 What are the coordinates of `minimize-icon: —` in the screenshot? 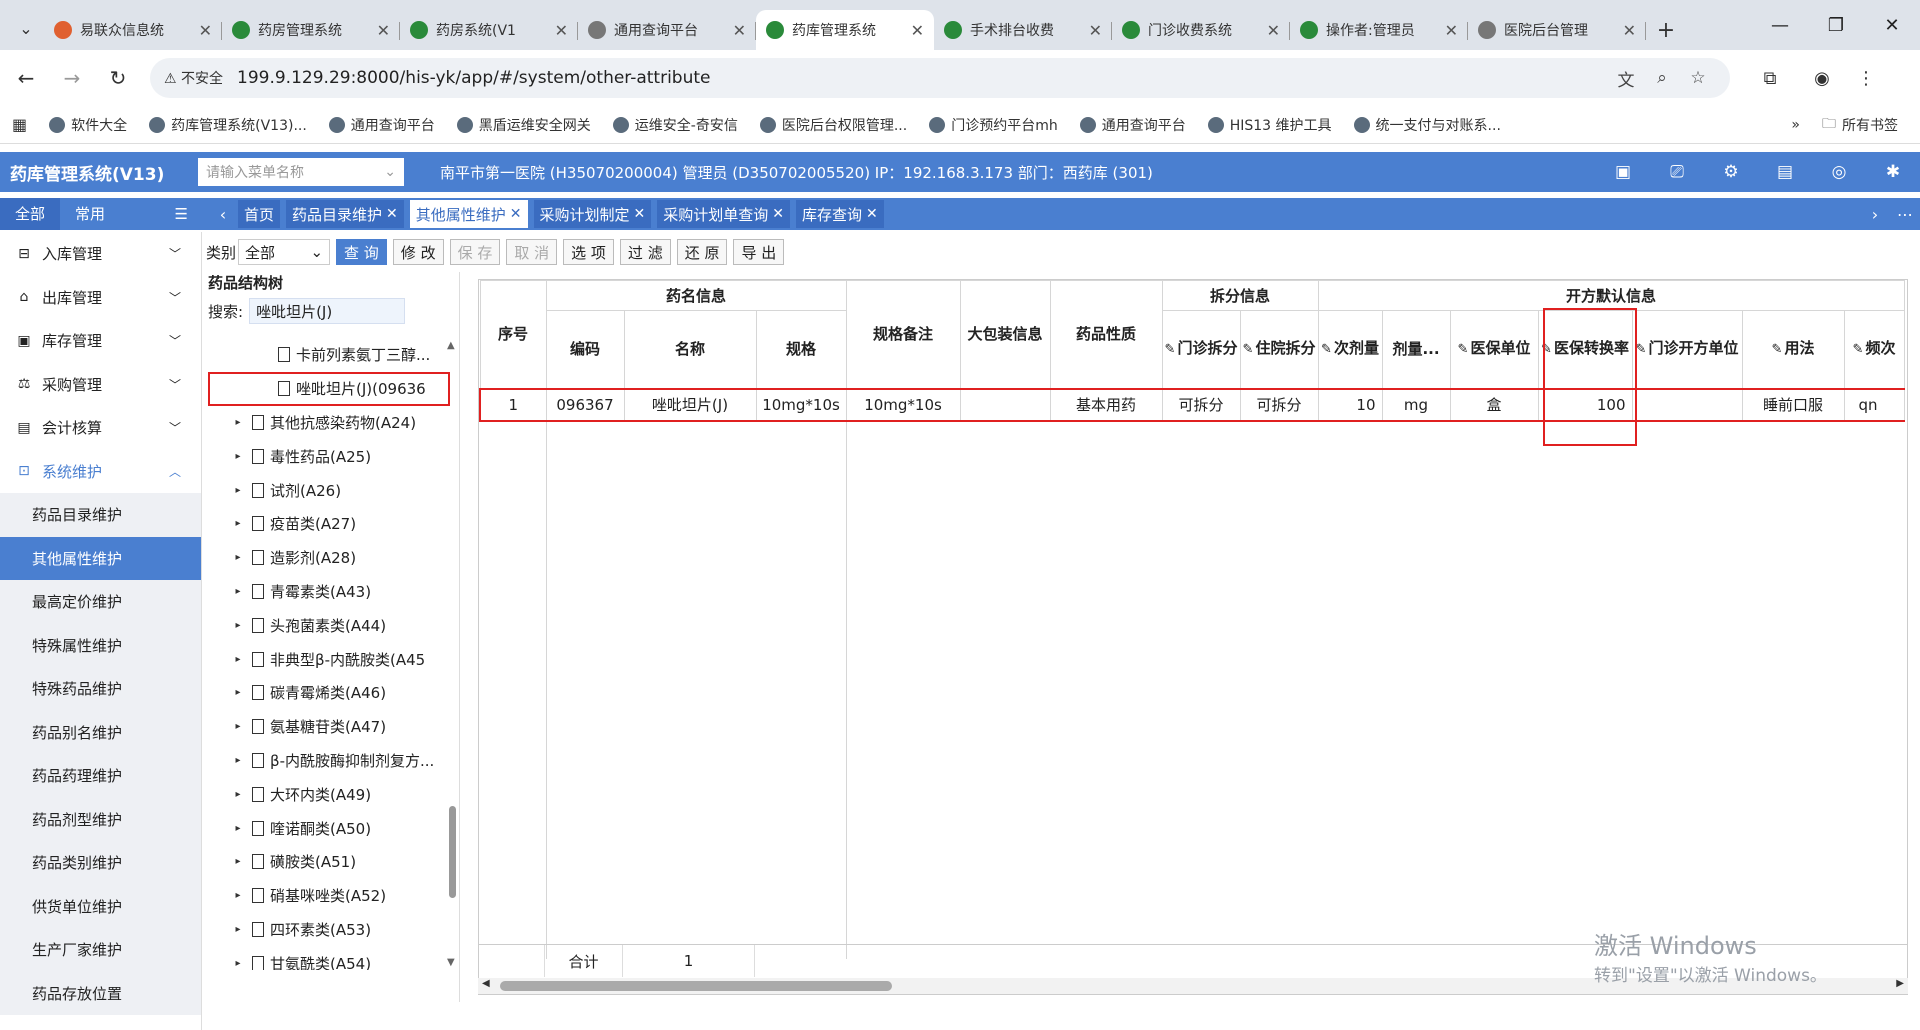 It's located at (1780, 25).